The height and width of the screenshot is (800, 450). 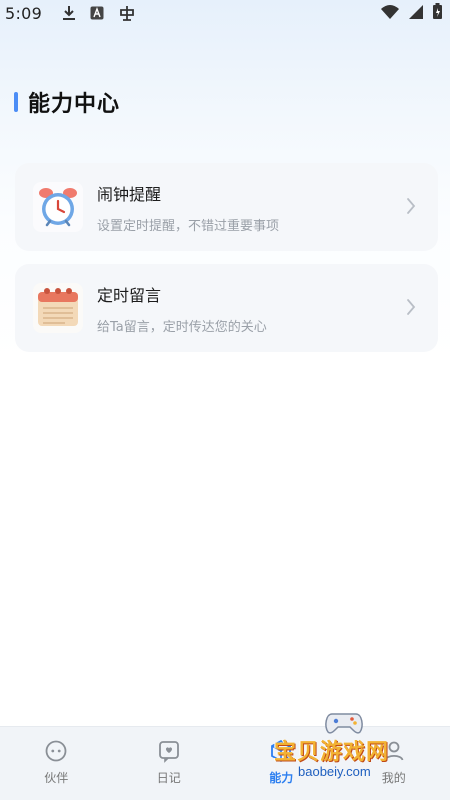 What do you see at coordinates (56, 751) in the screenshot?
I see `partner-icon` at bounding box center [56, 751].